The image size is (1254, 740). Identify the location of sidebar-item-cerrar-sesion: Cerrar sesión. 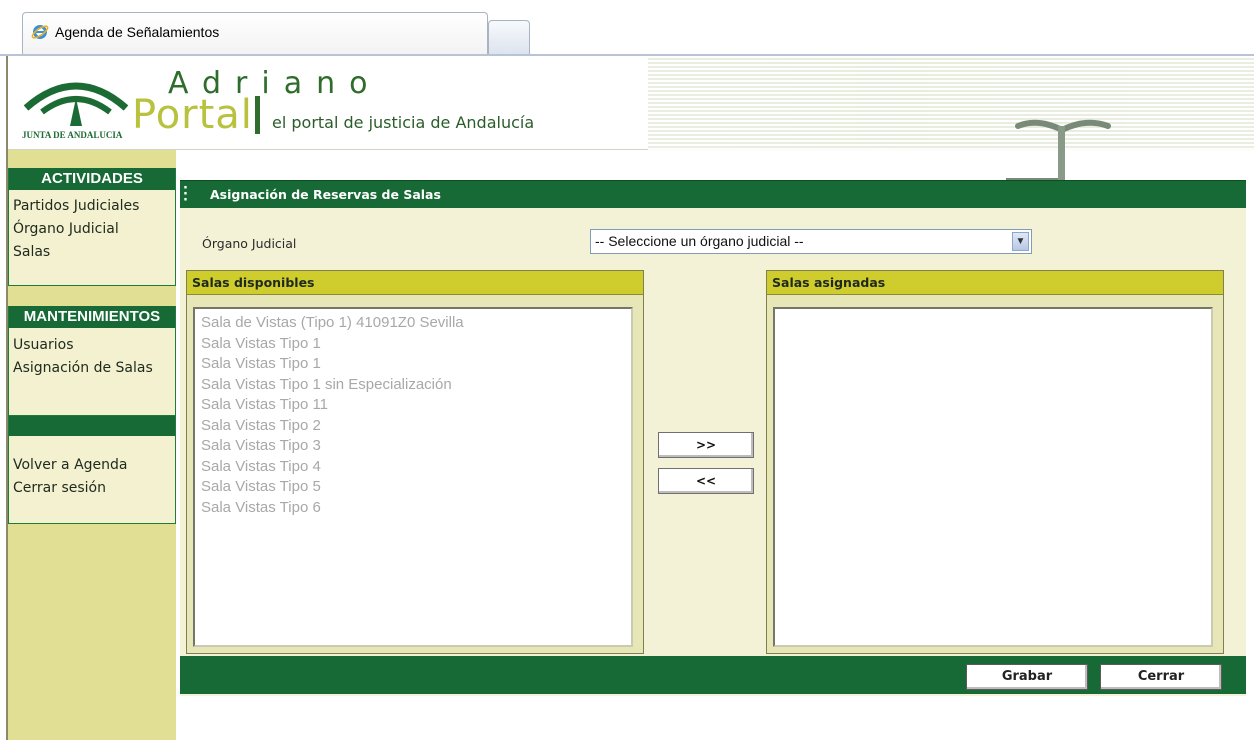
(92, 488).